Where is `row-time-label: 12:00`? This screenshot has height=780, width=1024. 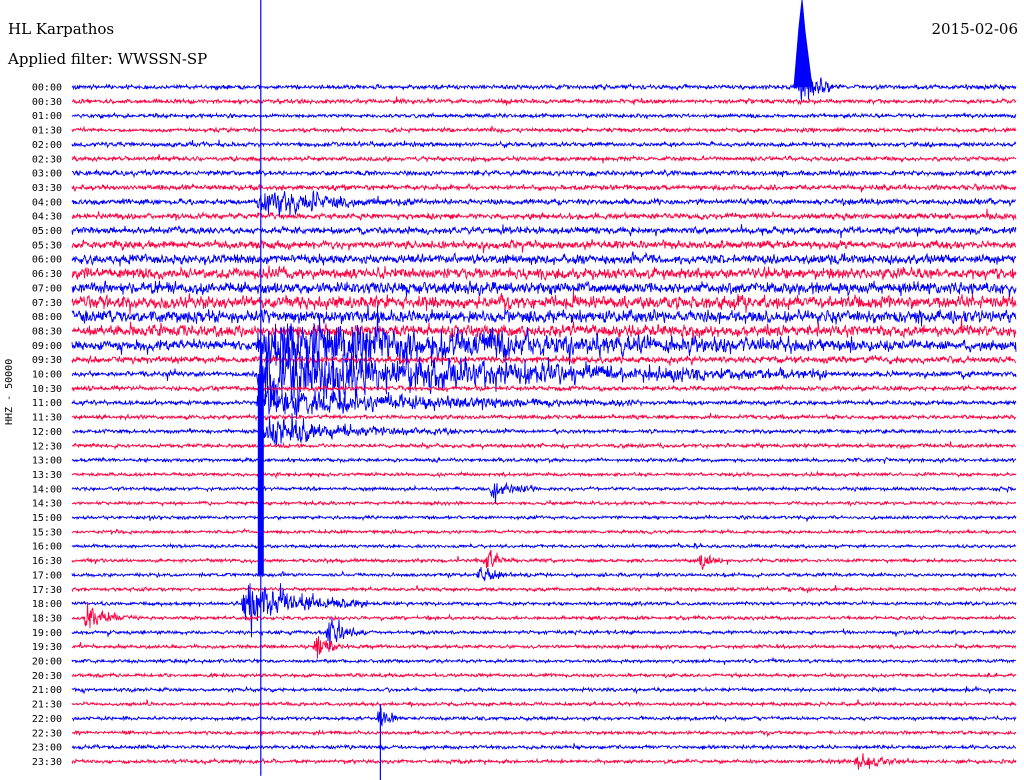 row-time-label: 12:00 is located at coordinates (47, 432).